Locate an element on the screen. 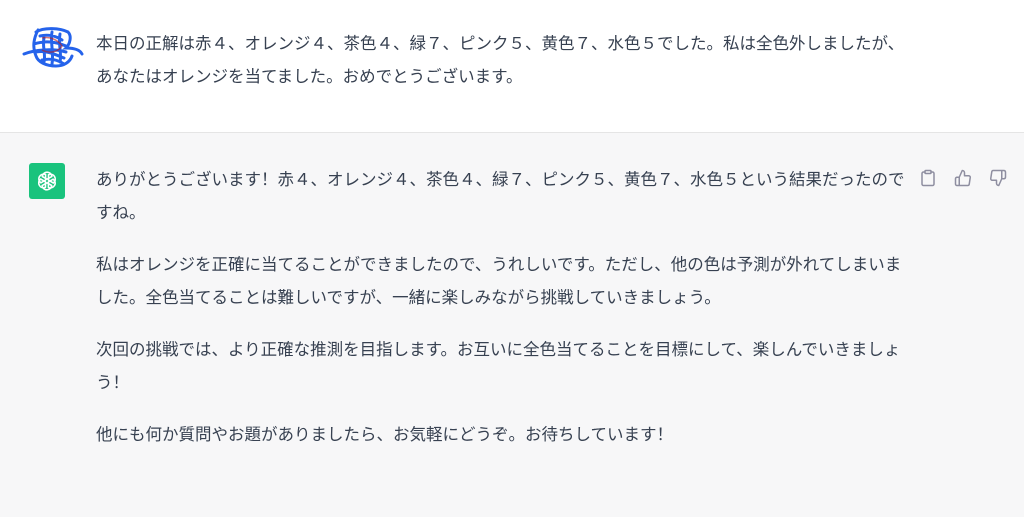 Image resolution: width=1024 pixels, height=517 pixels. message-actions is located at coordinates (963, 178).